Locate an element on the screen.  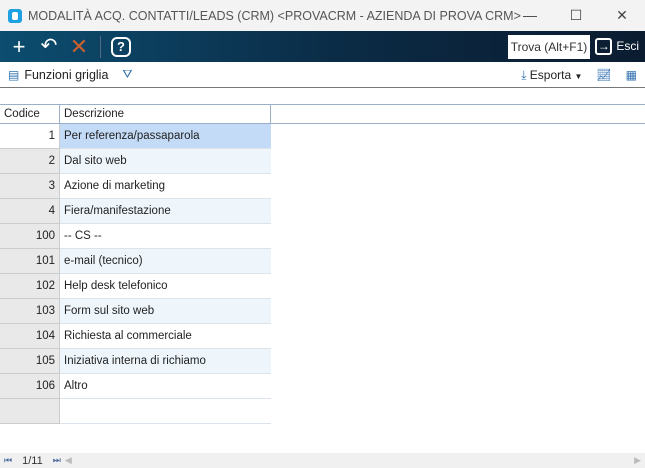
cell-codice: 101 is located at coordinates (30, 261).